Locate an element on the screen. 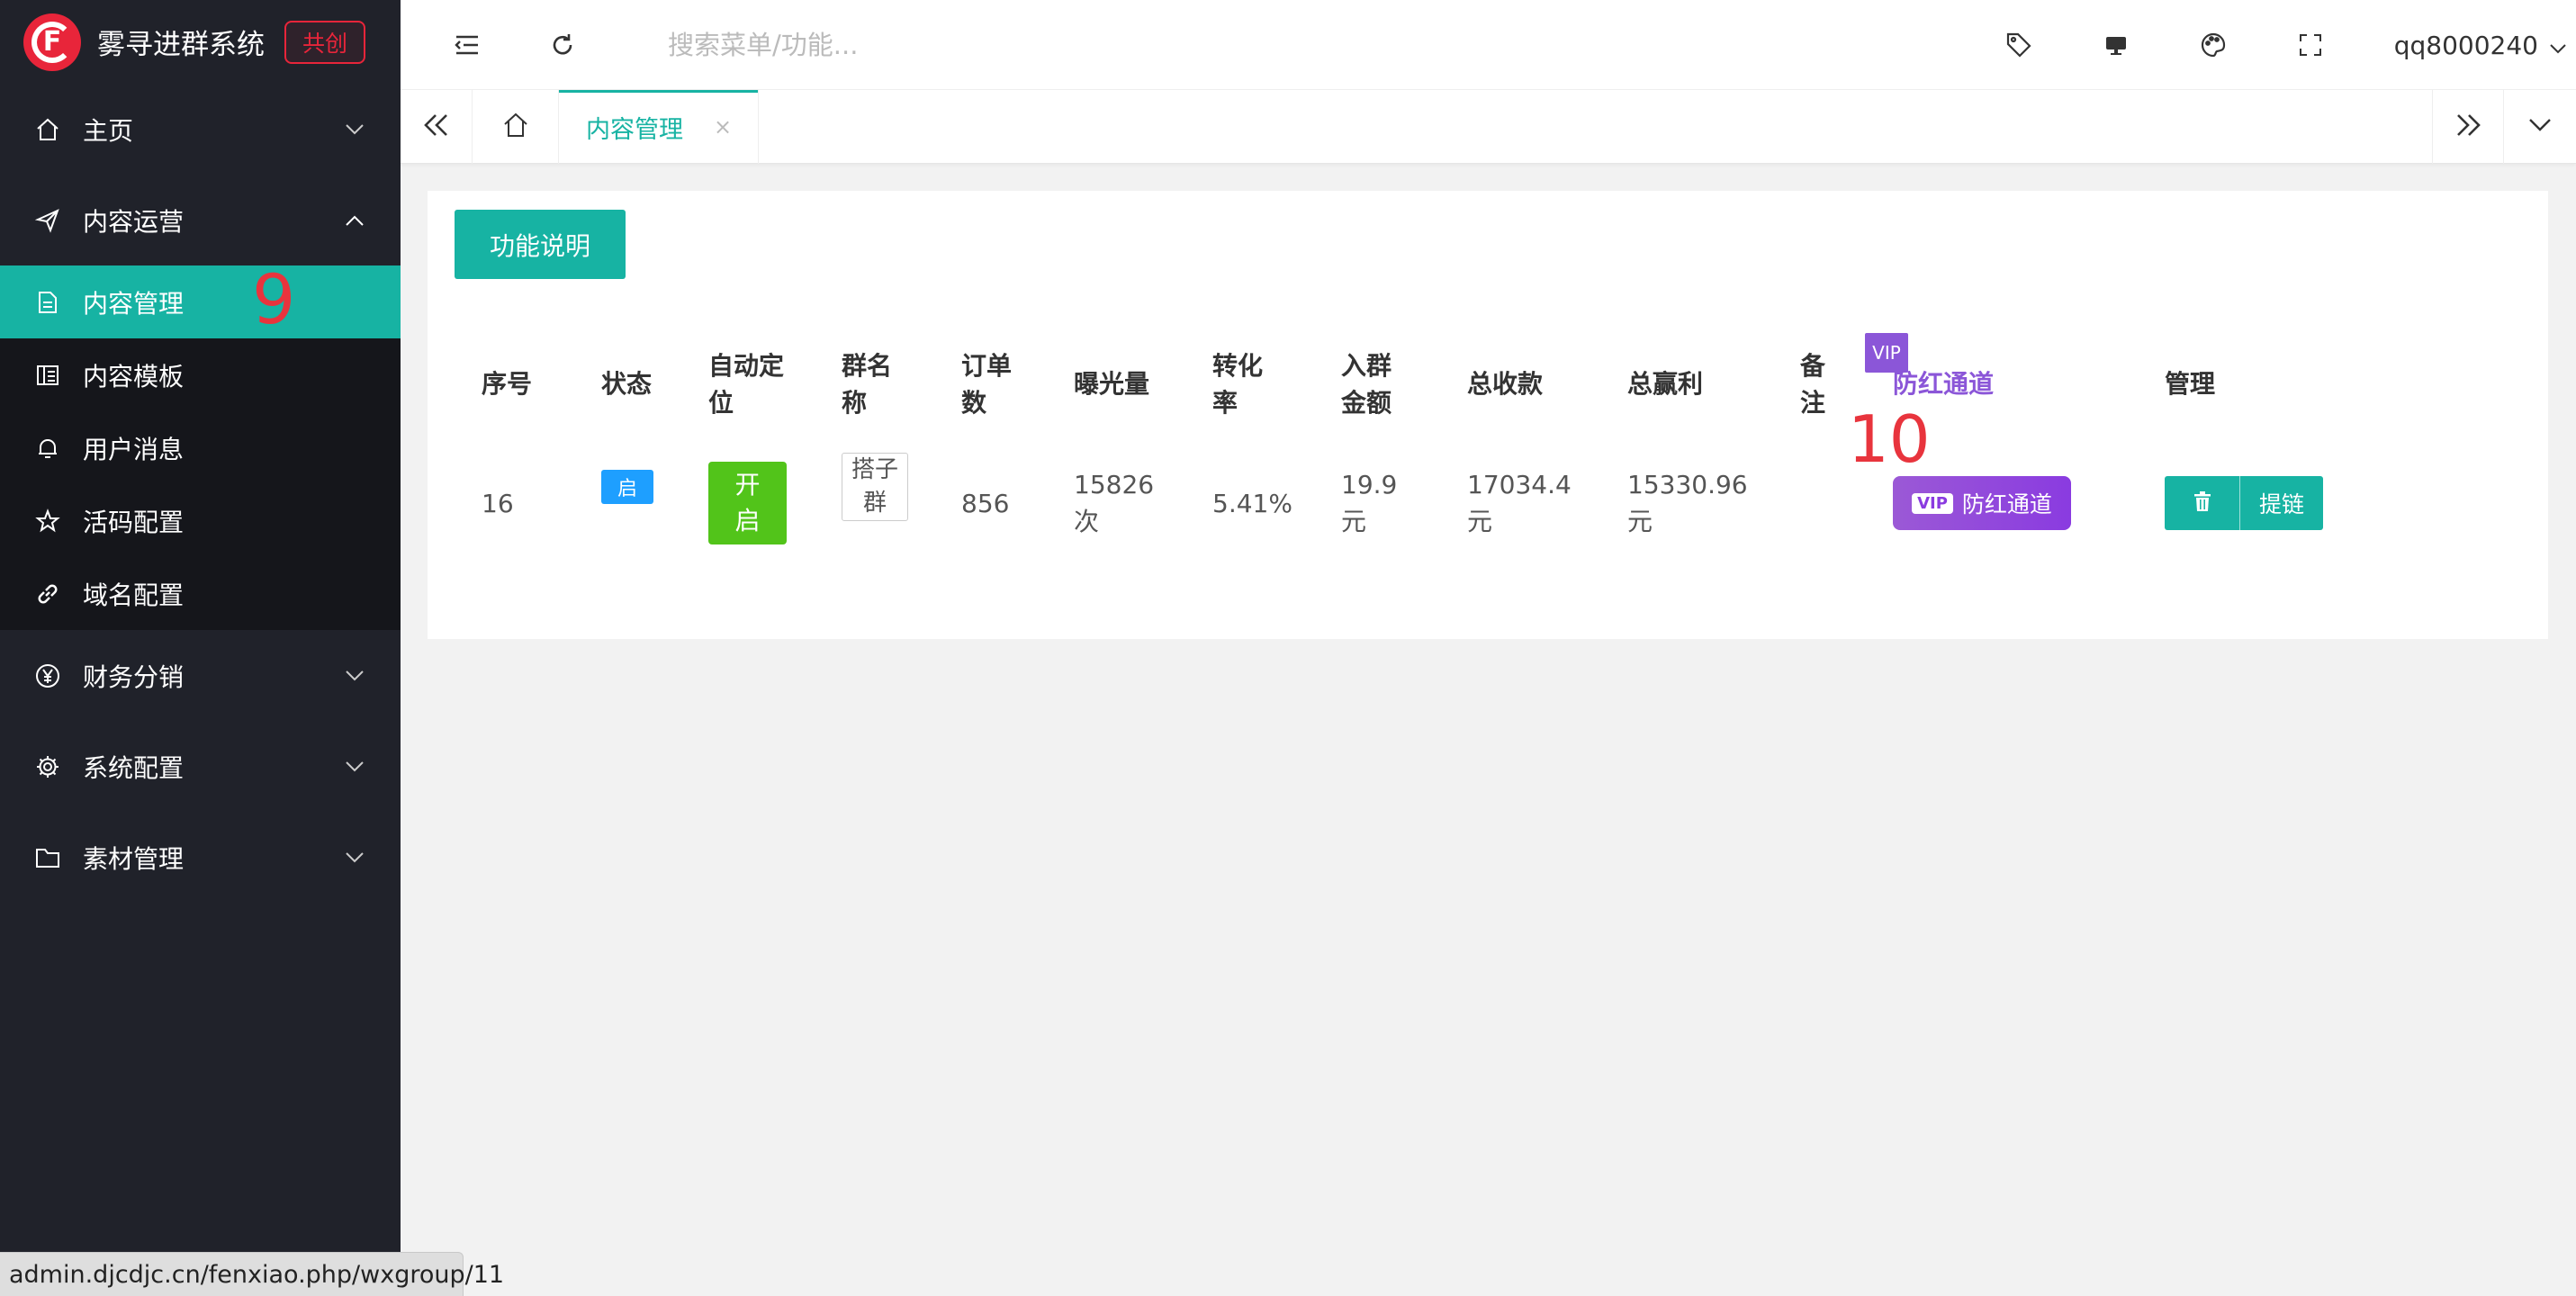 The image size is (2576, 1296). header-right-tools: qq8000240 is located at coordinates (2256, 45).